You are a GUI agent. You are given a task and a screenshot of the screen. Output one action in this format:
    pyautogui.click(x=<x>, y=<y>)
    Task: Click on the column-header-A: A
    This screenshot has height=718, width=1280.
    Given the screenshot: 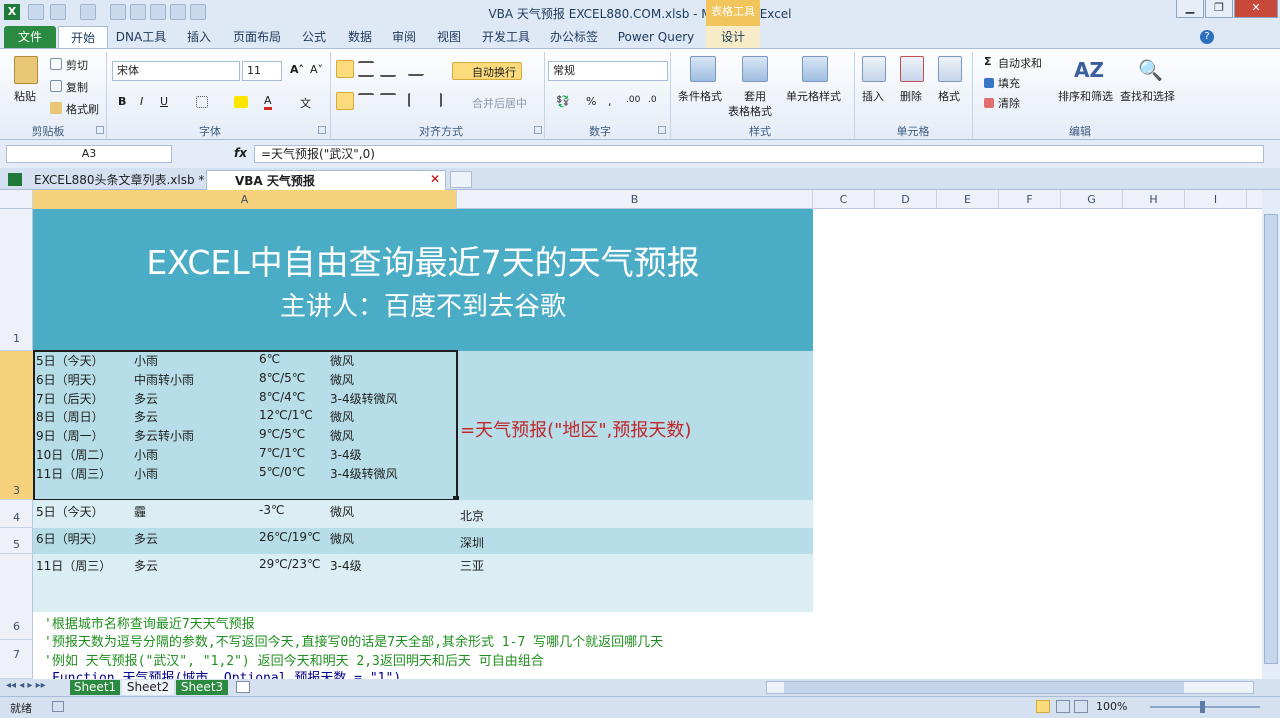 What is the action you would take?
    pyautogui.click(x=245, y=199)
    